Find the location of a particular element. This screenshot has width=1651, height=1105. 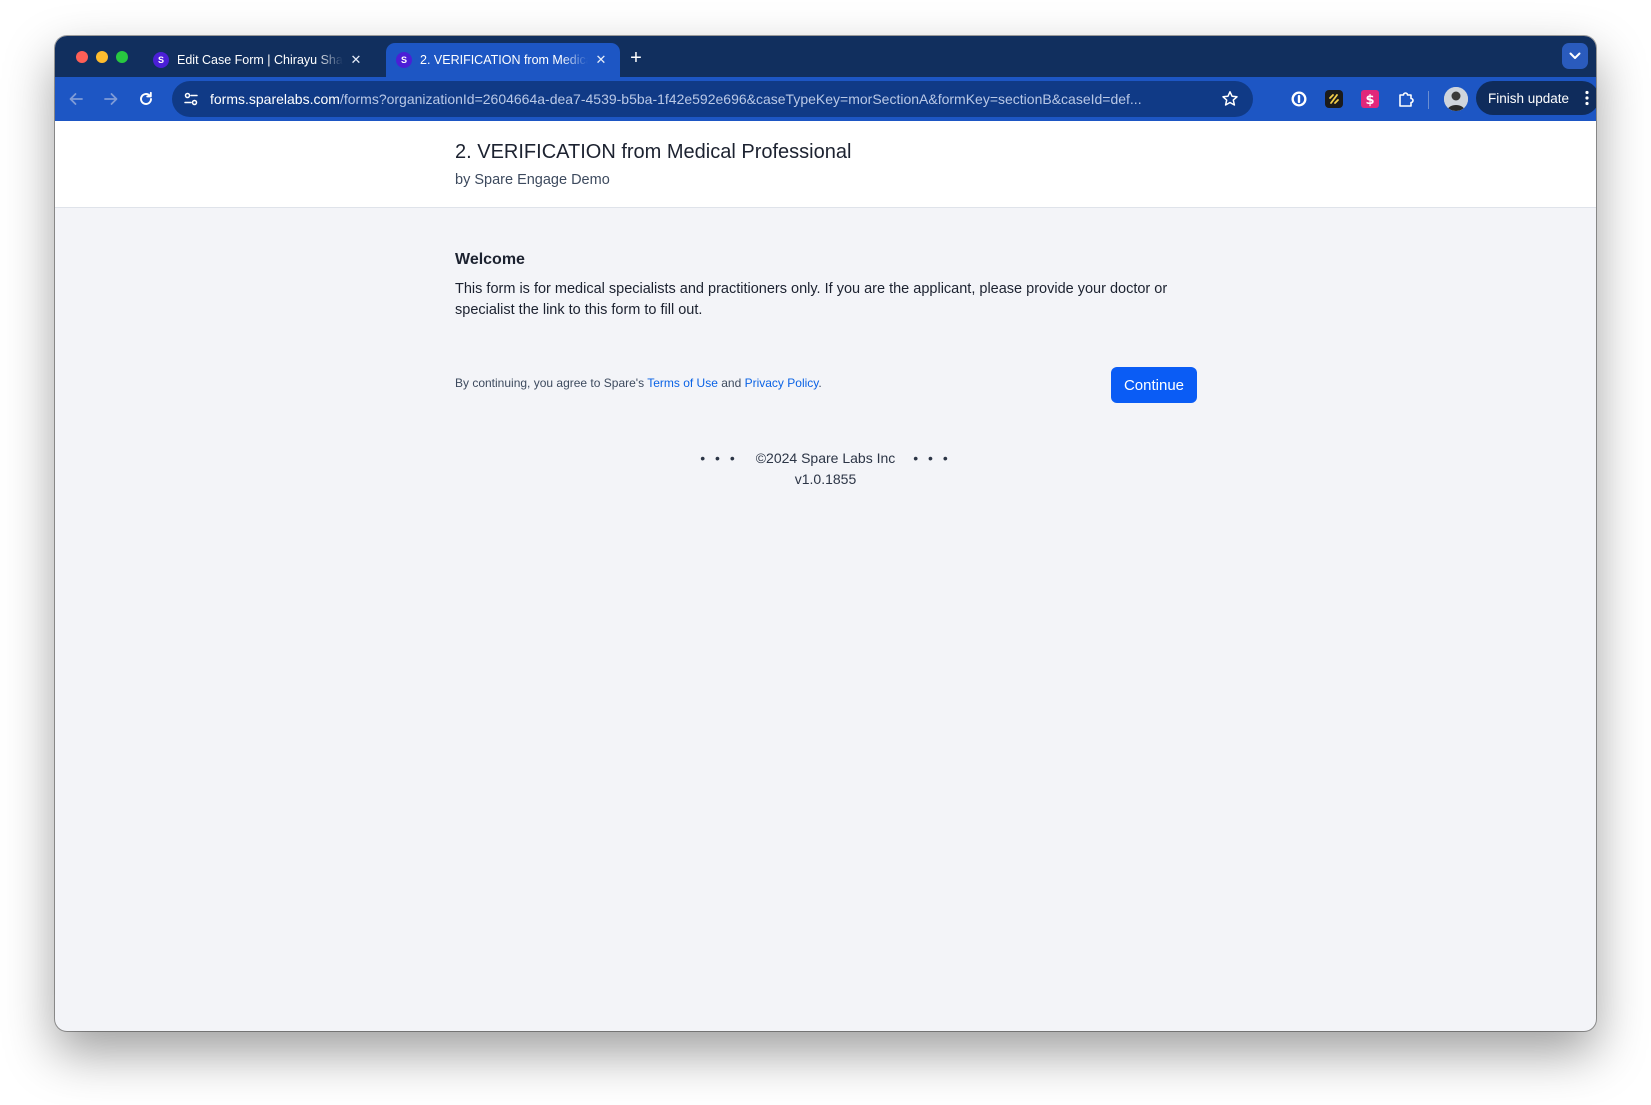

new-tab-button: + is located at coordinates (636, 58).